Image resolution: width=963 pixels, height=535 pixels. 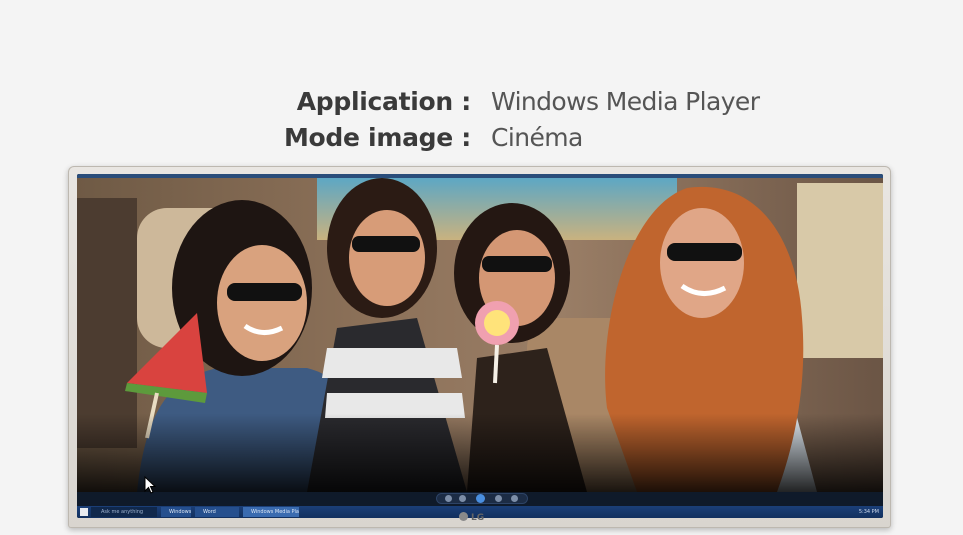 I want to click on windows-start-icon, so click(x=84, y=512).